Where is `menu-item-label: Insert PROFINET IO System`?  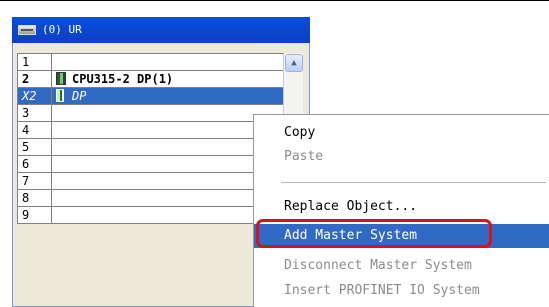 menu-item-label: Insert PROFINET IO System is located at coordinates (382, 290).